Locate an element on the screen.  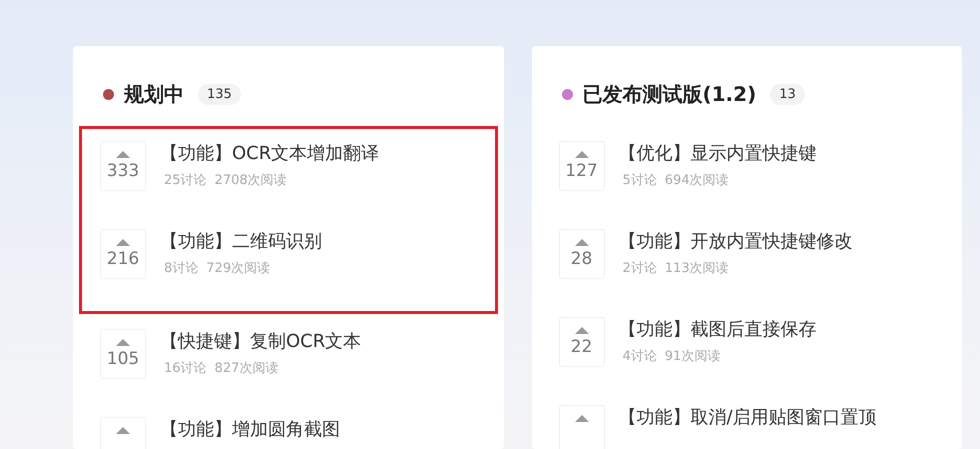
post-title: 【快捷键】复制OCR文本 is located at coordinates (261, 342).